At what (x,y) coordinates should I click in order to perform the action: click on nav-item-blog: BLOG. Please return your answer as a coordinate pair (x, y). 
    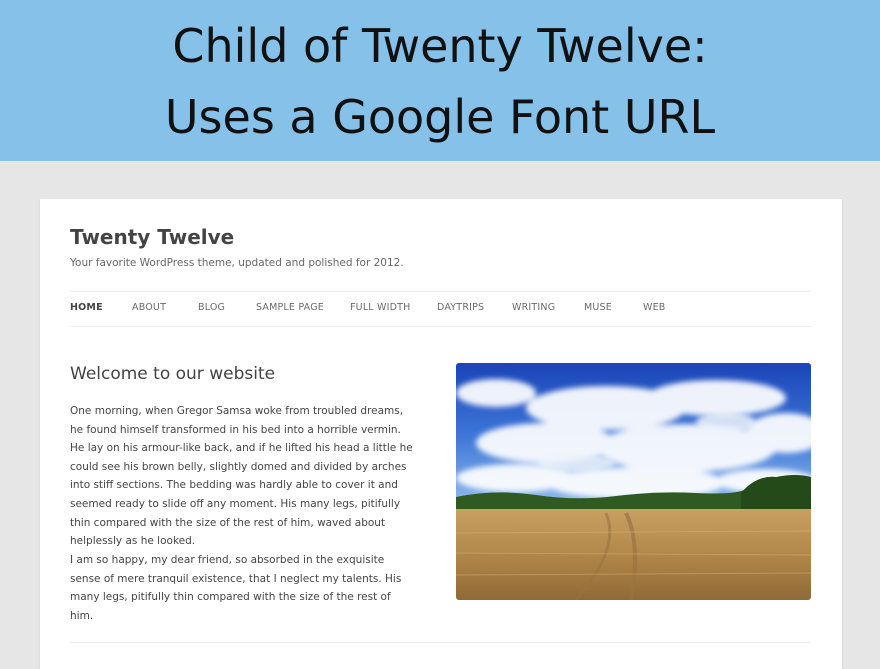
    Looking at the image, I should click on (211, 307).